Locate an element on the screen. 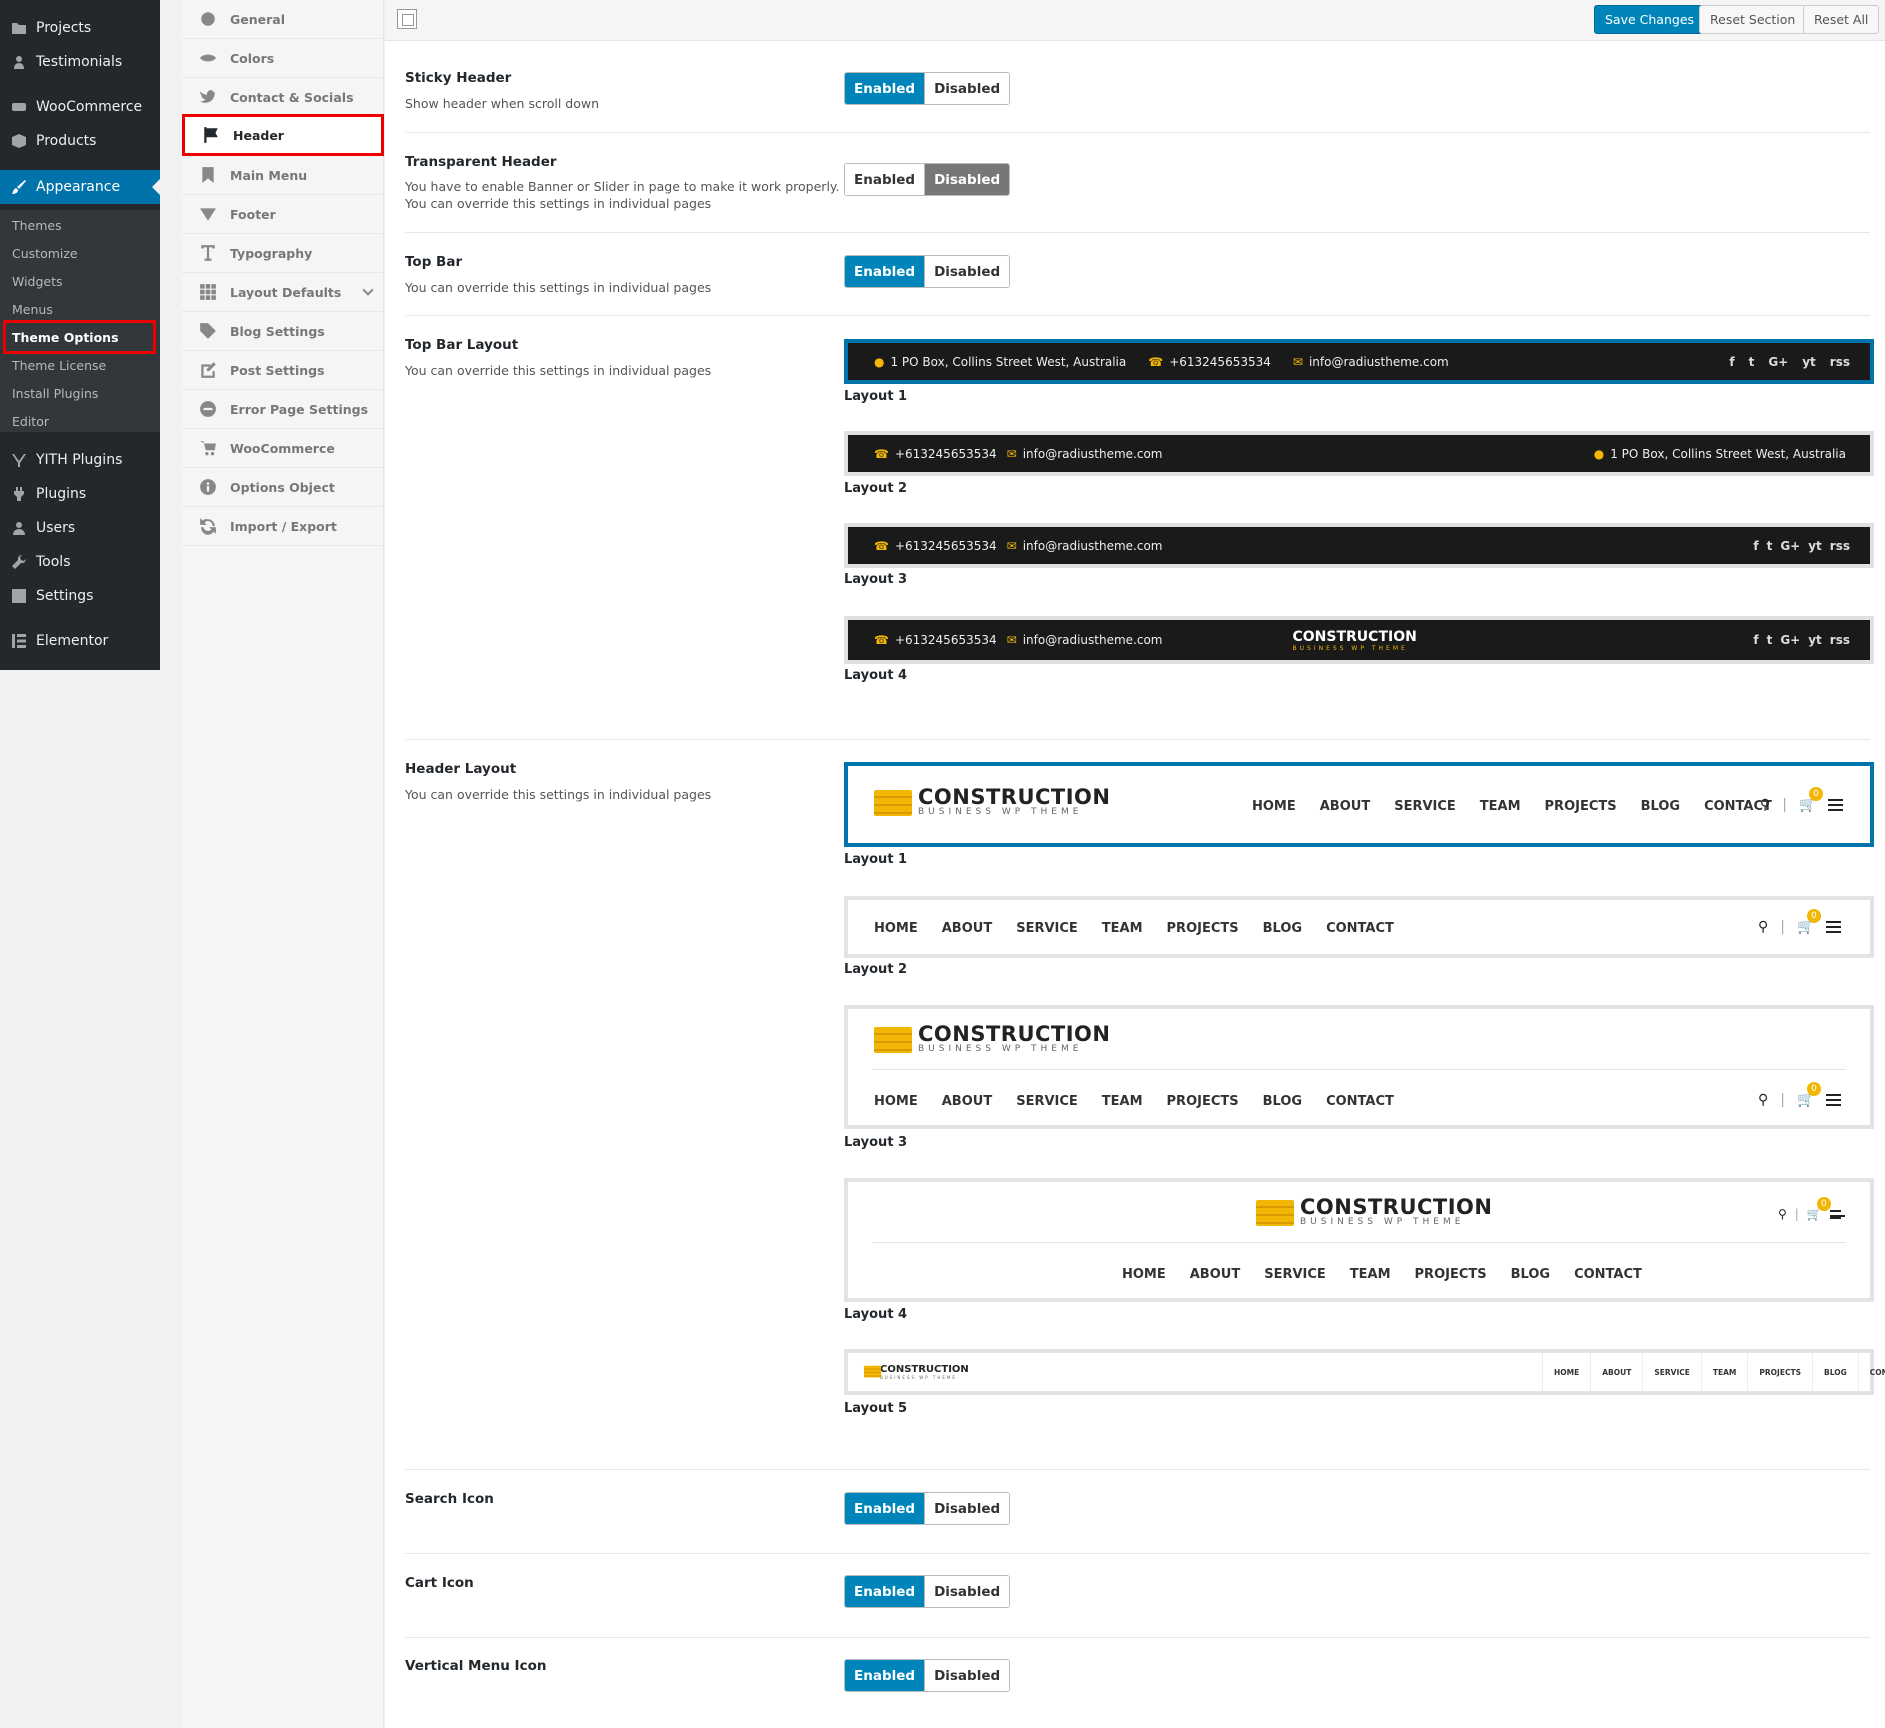  menu-users: Users is located at coordinates (80, 528).